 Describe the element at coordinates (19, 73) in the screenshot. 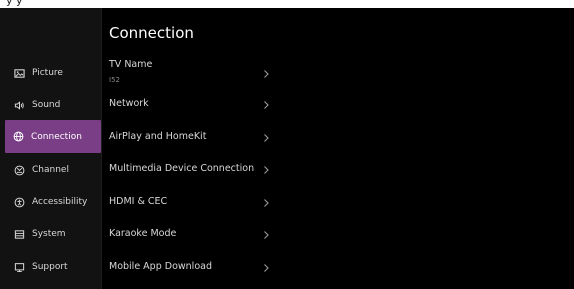

I see `picture-icon` at that location.